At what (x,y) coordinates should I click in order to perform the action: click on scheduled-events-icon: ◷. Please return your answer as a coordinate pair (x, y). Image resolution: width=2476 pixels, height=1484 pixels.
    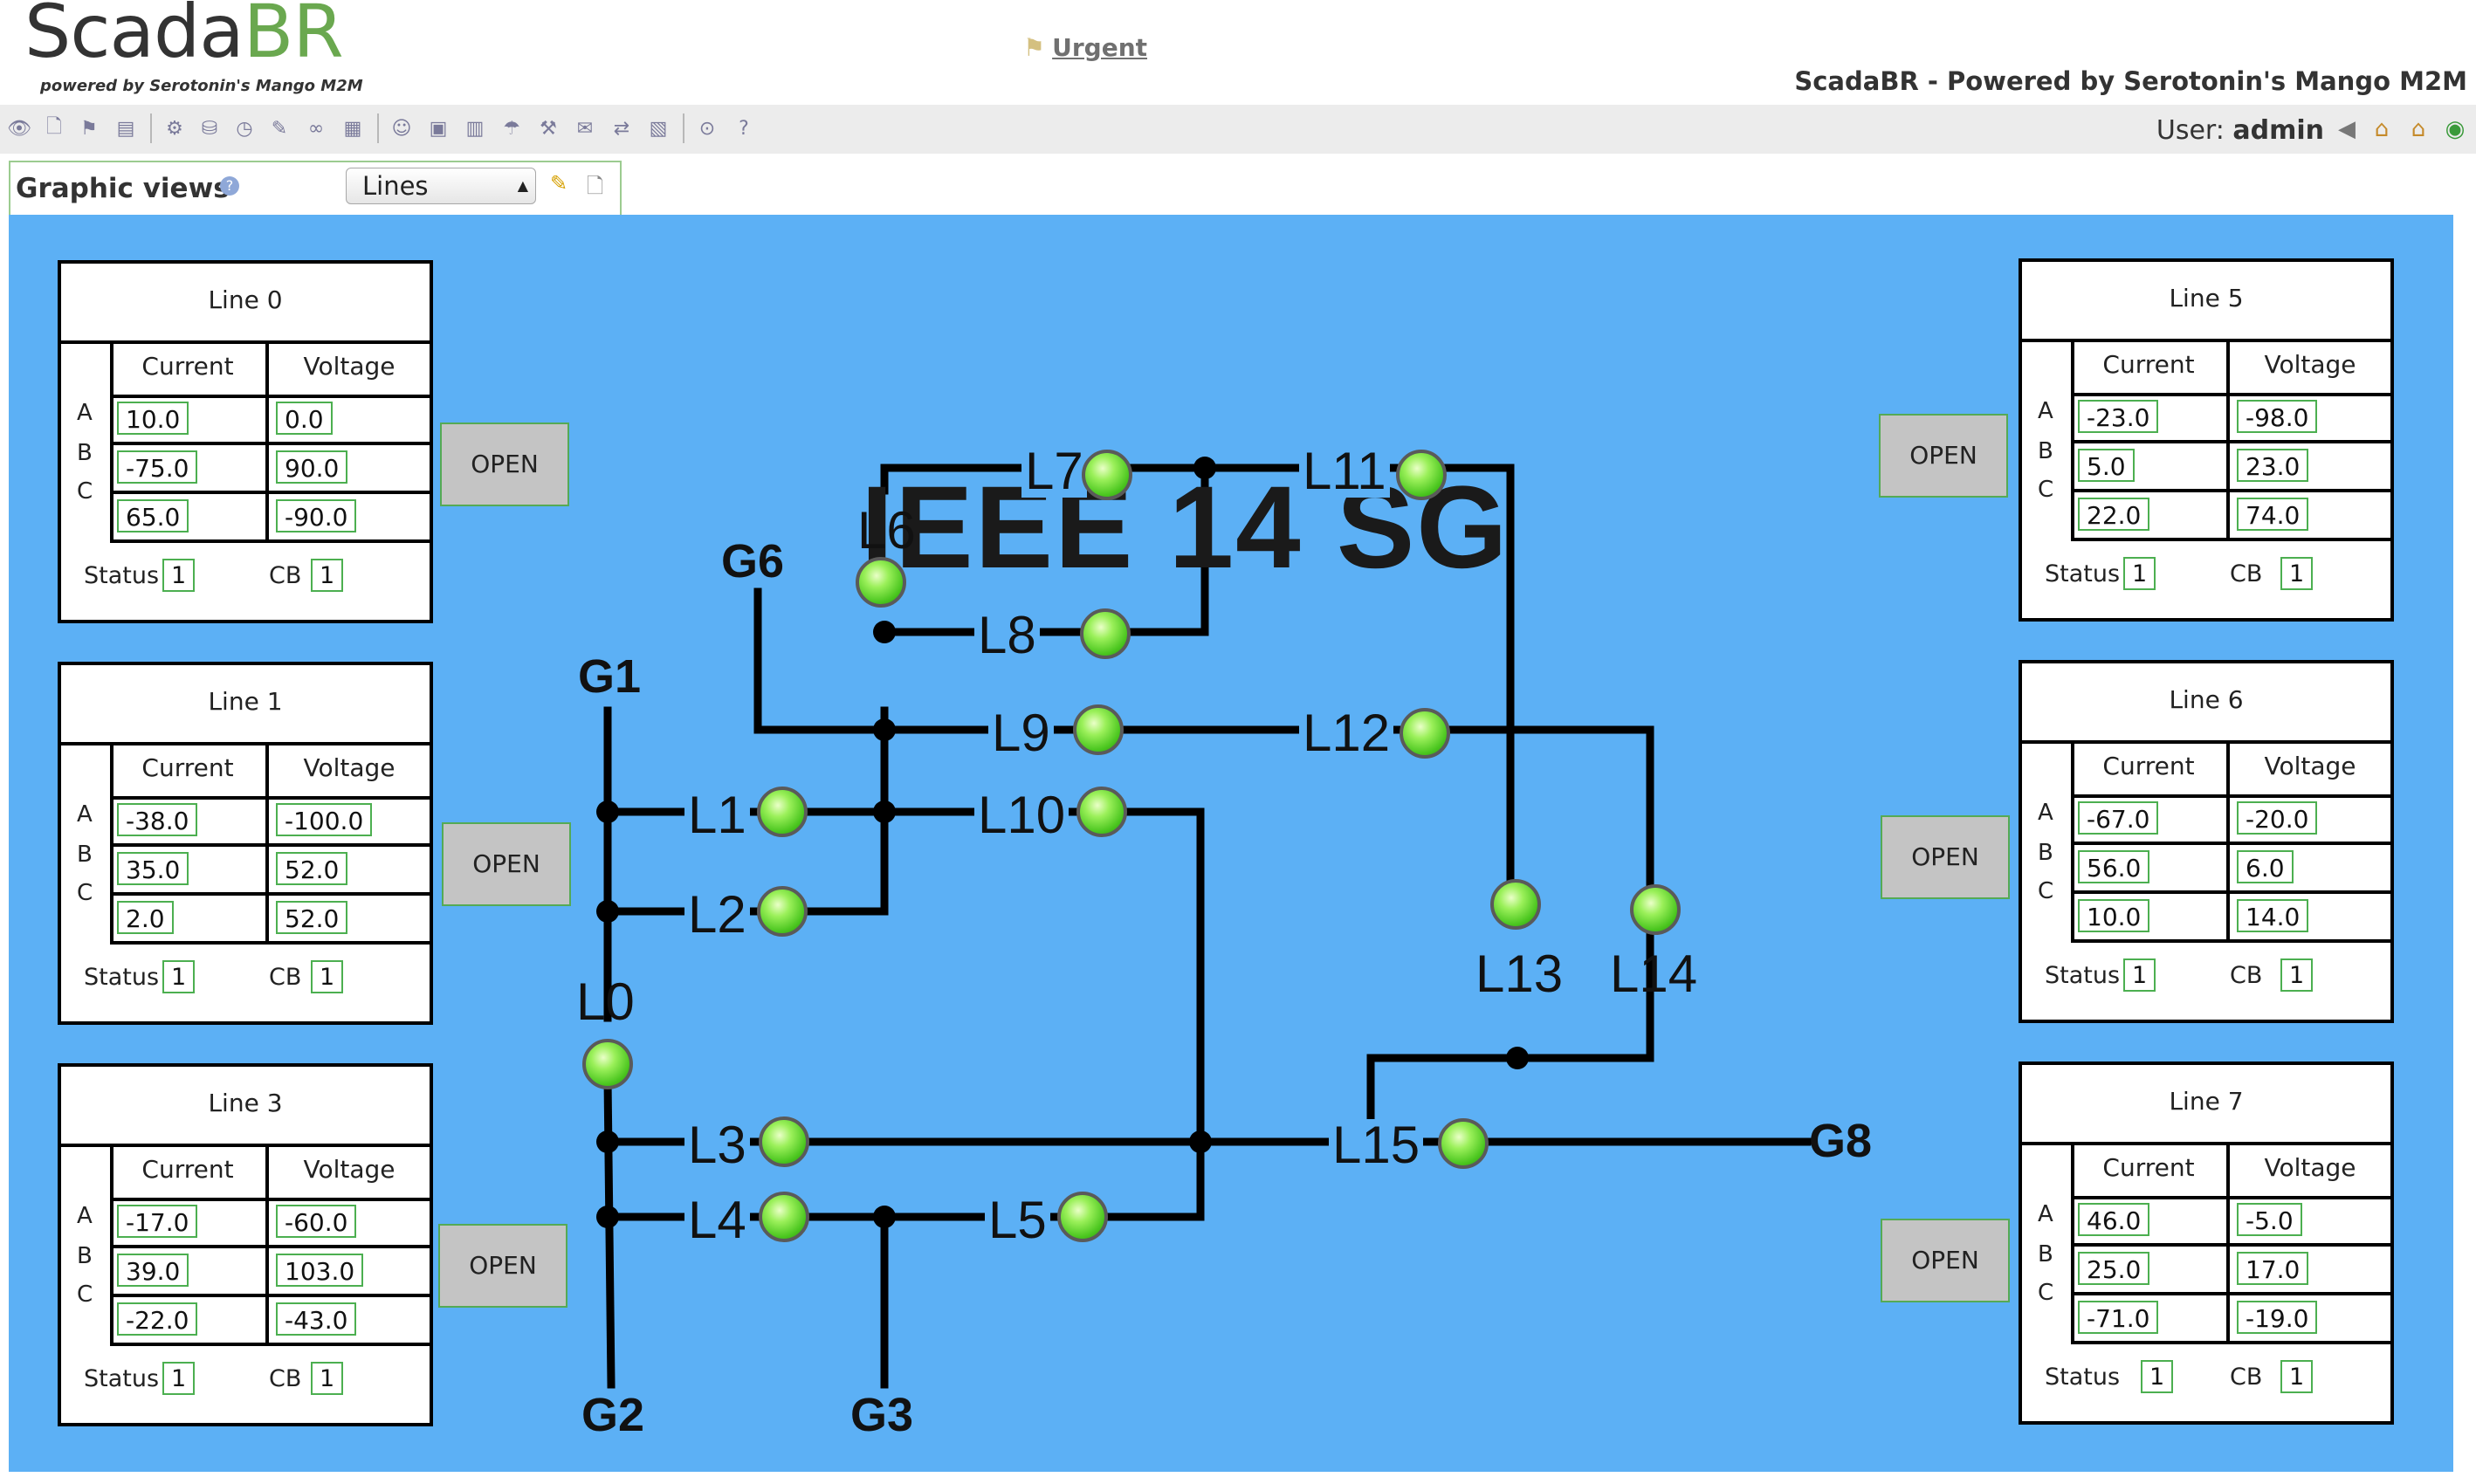
    Looking at the image, I should click on (244, 128).